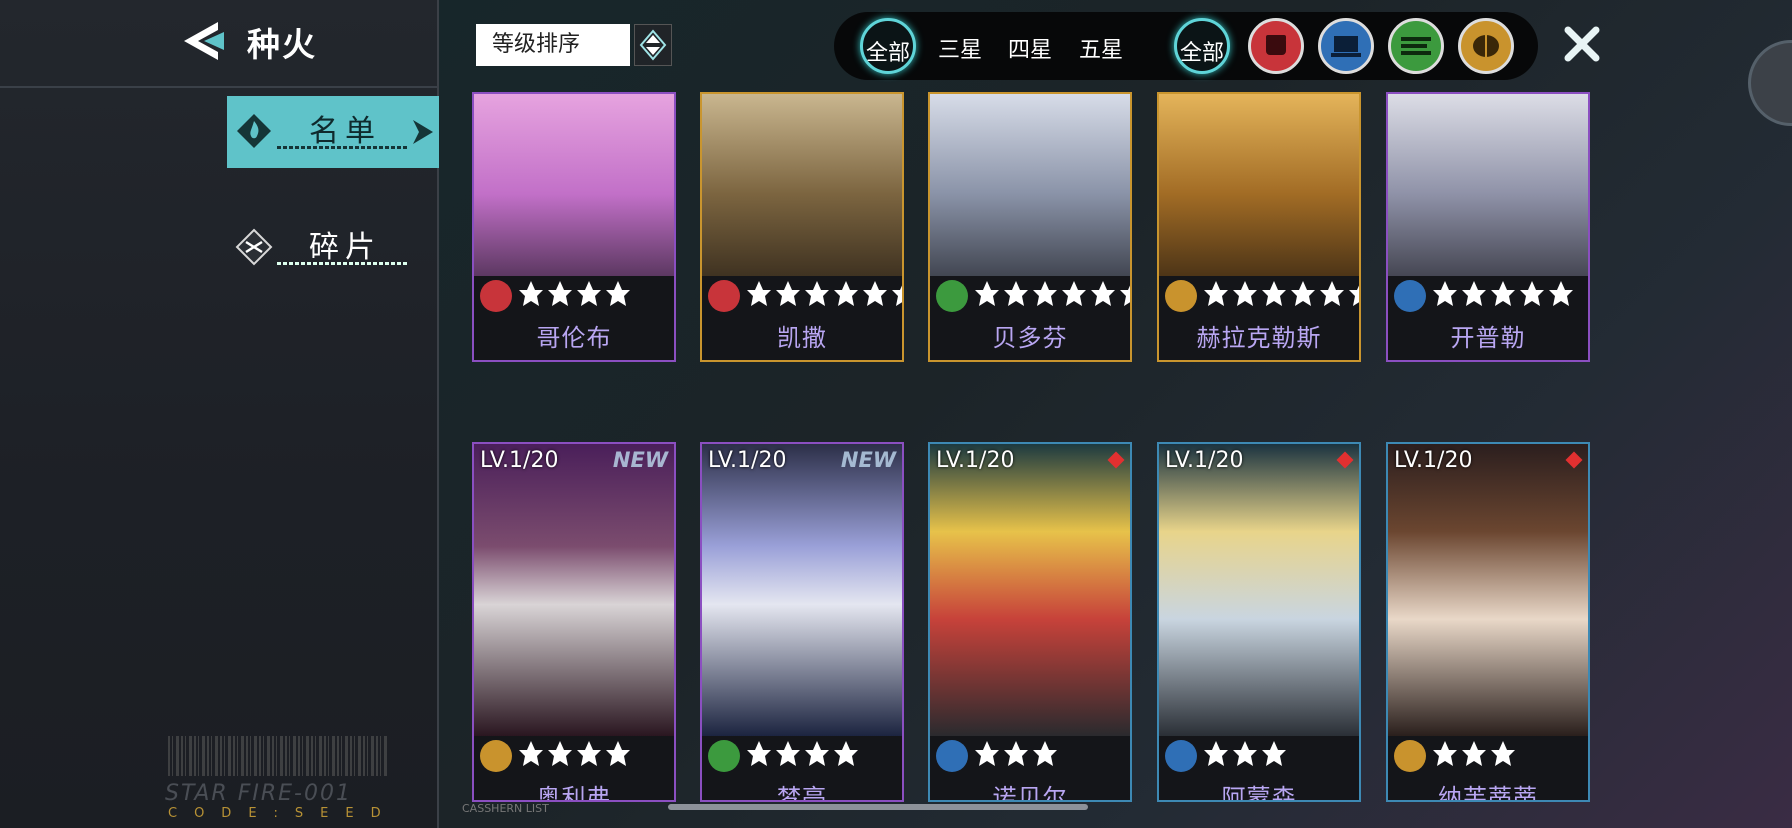  I want to click on sort-order-toggle, so click(653, 45).